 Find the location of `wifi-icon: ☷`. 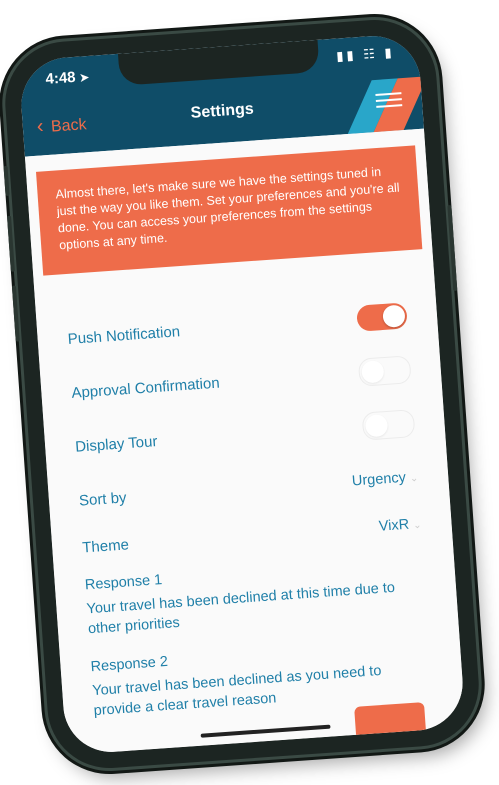

wifi-icon: ☷ is located at coordinates (370, 53).